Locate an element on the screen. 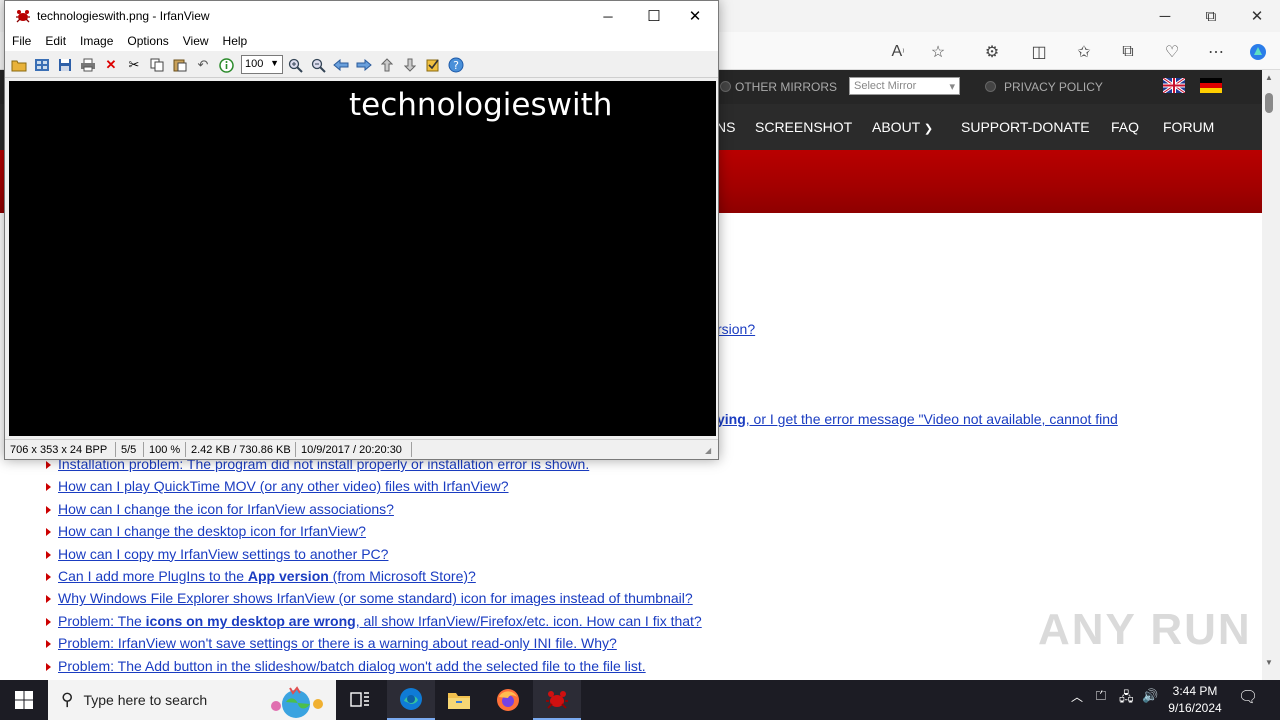  menu-image: Image is located at coordinates (96, 41).